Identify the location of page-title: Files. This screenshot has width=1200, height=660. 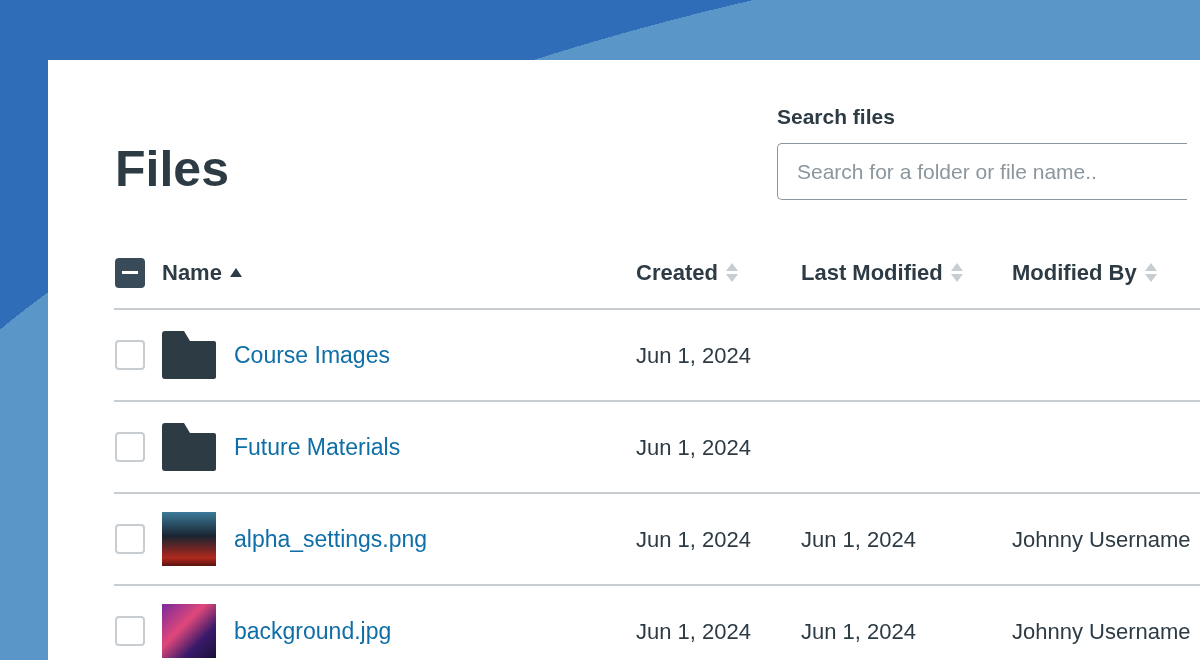
(172, 169).